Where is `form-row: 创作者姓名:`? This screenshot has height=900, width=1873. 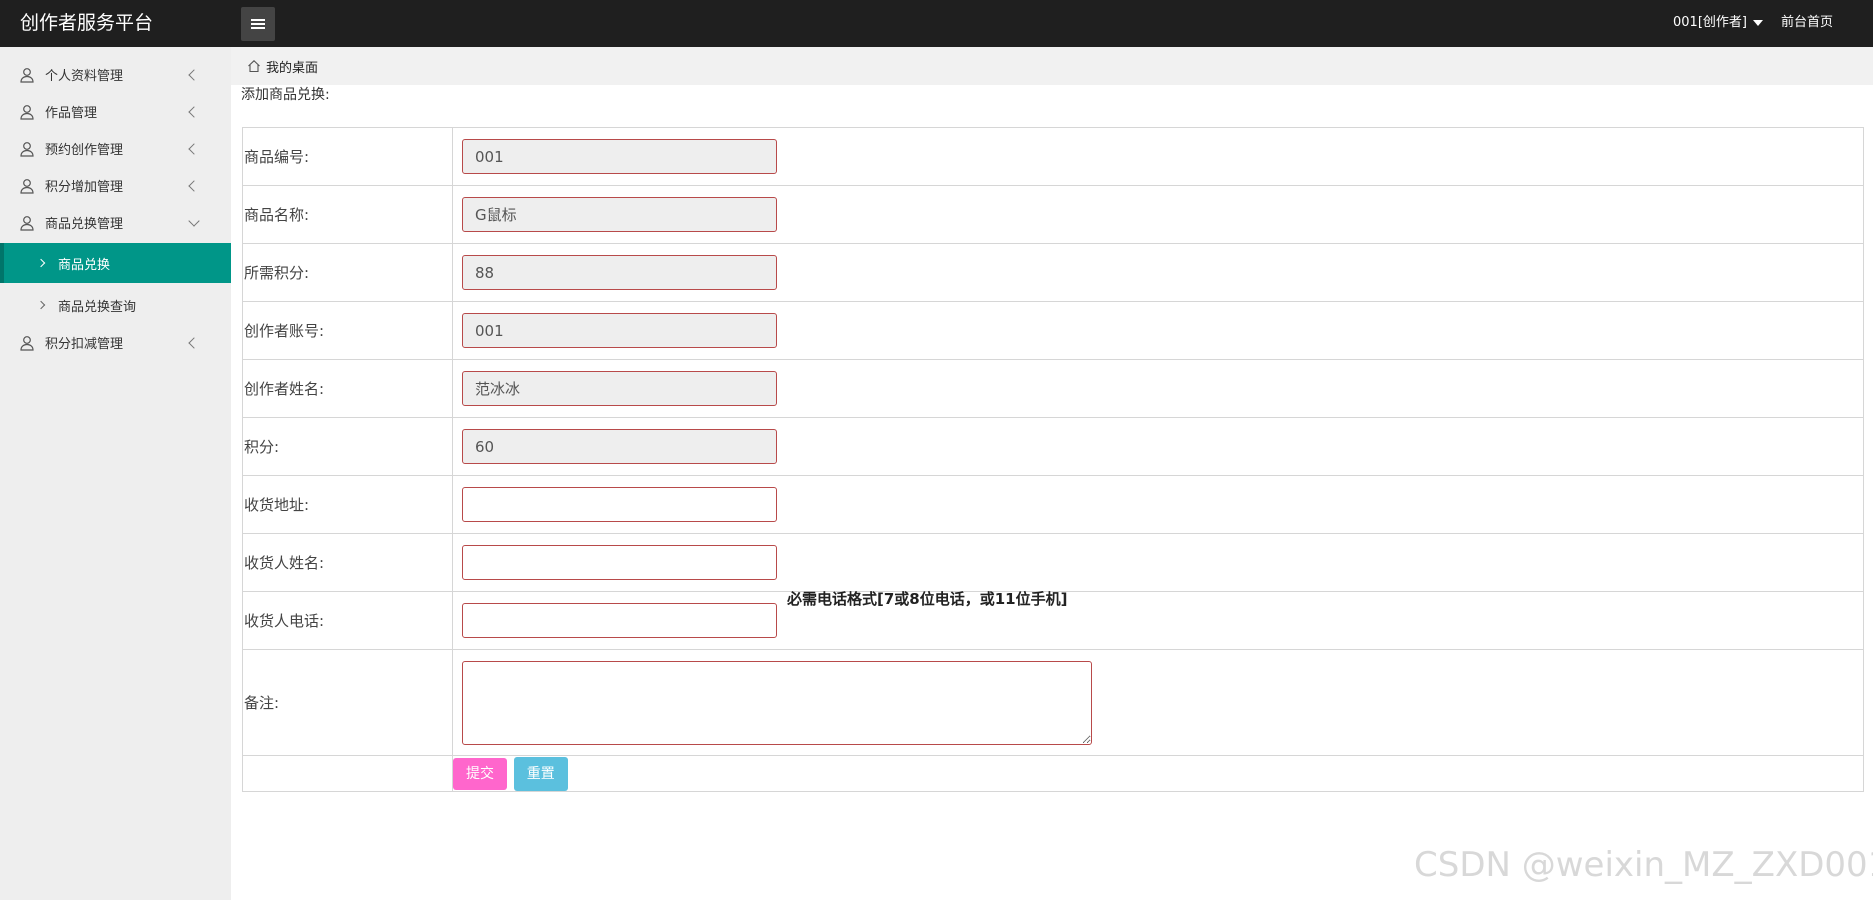 form-row: 创作者姓名: is located at coordinates (1053, 388).